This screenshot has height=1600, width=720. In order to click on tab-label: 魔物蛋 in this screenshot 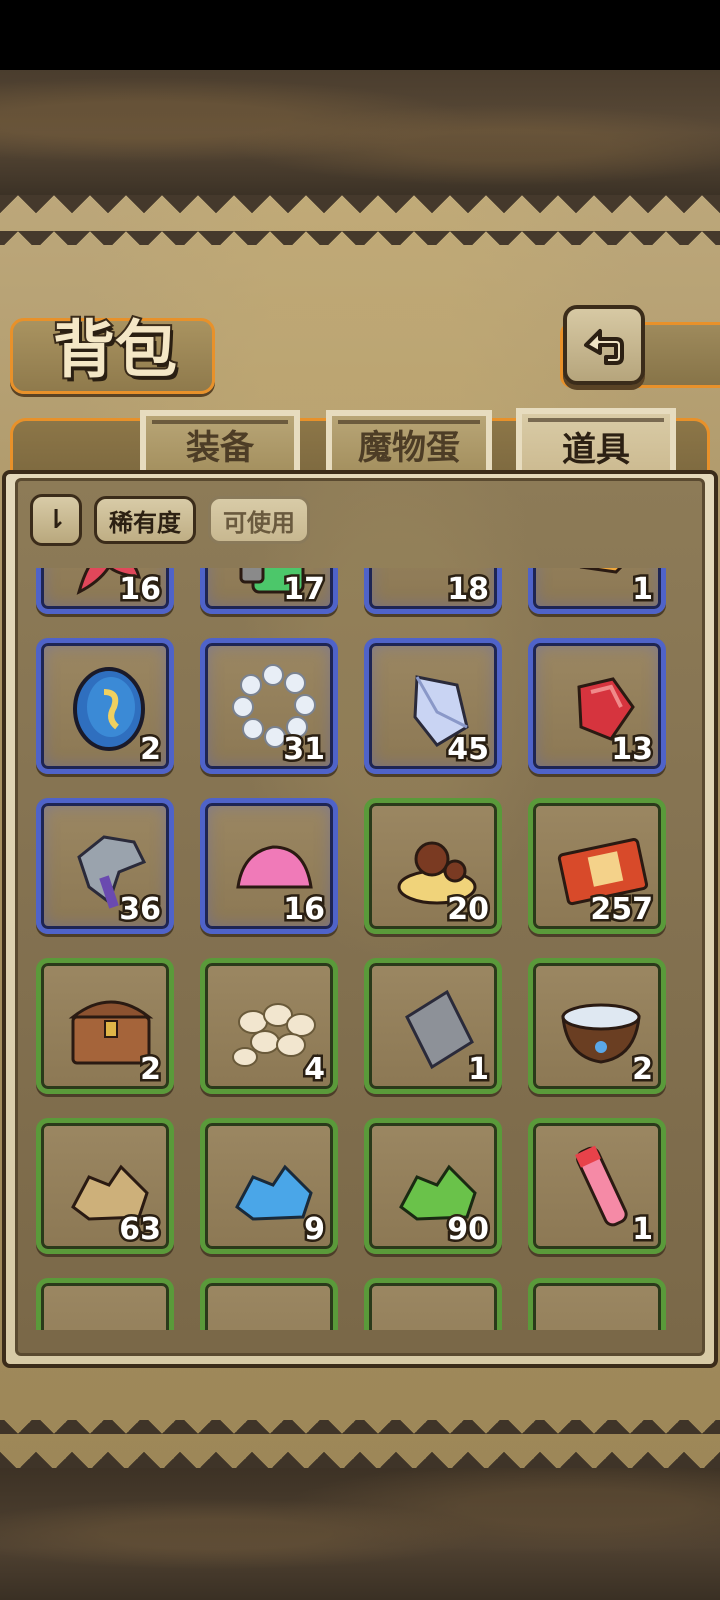, I will do `click(409, 447)`.